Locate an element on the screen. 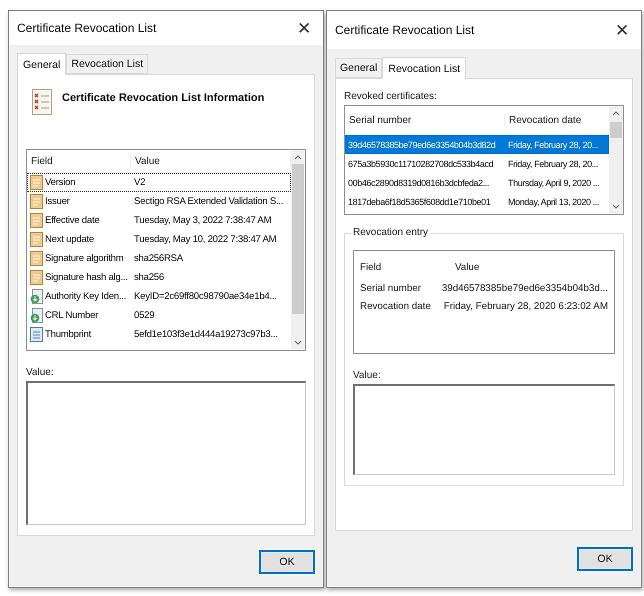 This screenshot has height=596, width=644. header-title: Certificate Revocation List Information is located at coordinates (163, 97).